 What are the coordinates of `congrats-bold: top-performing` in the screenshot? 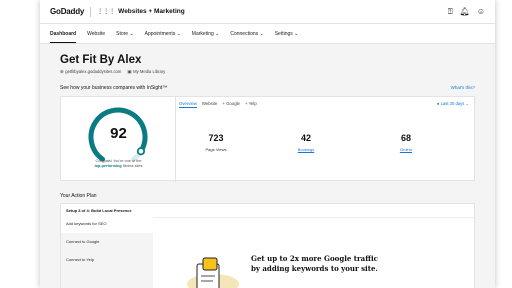 It's located at (108, 166).